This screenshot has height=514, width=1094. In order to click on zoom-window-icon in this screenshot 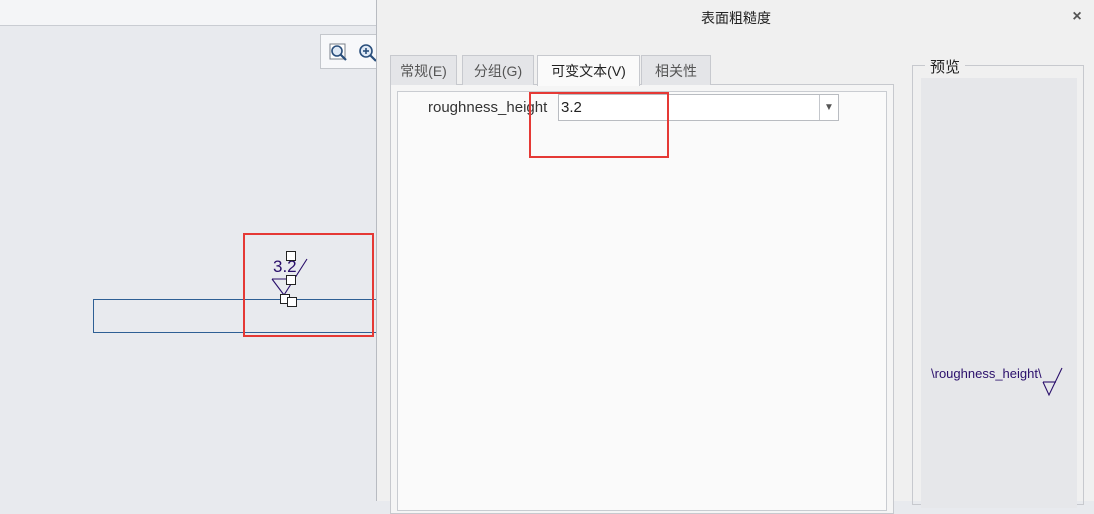, I will do `click(339, 52)`.